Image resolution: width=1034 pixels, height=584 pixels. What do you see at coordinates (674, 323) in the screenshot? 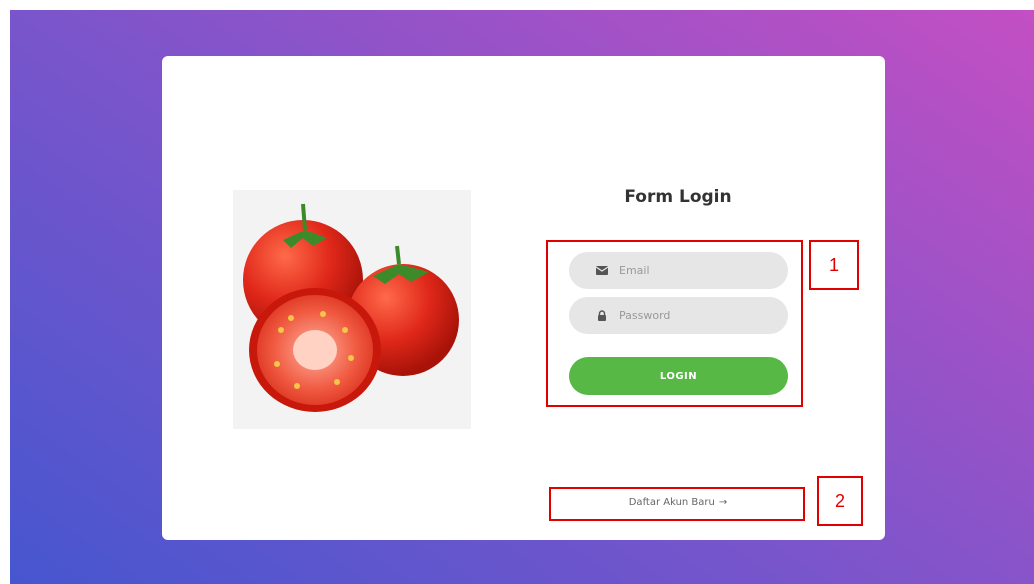
I see `annotation-box-form` at bounding box center [674, 323].